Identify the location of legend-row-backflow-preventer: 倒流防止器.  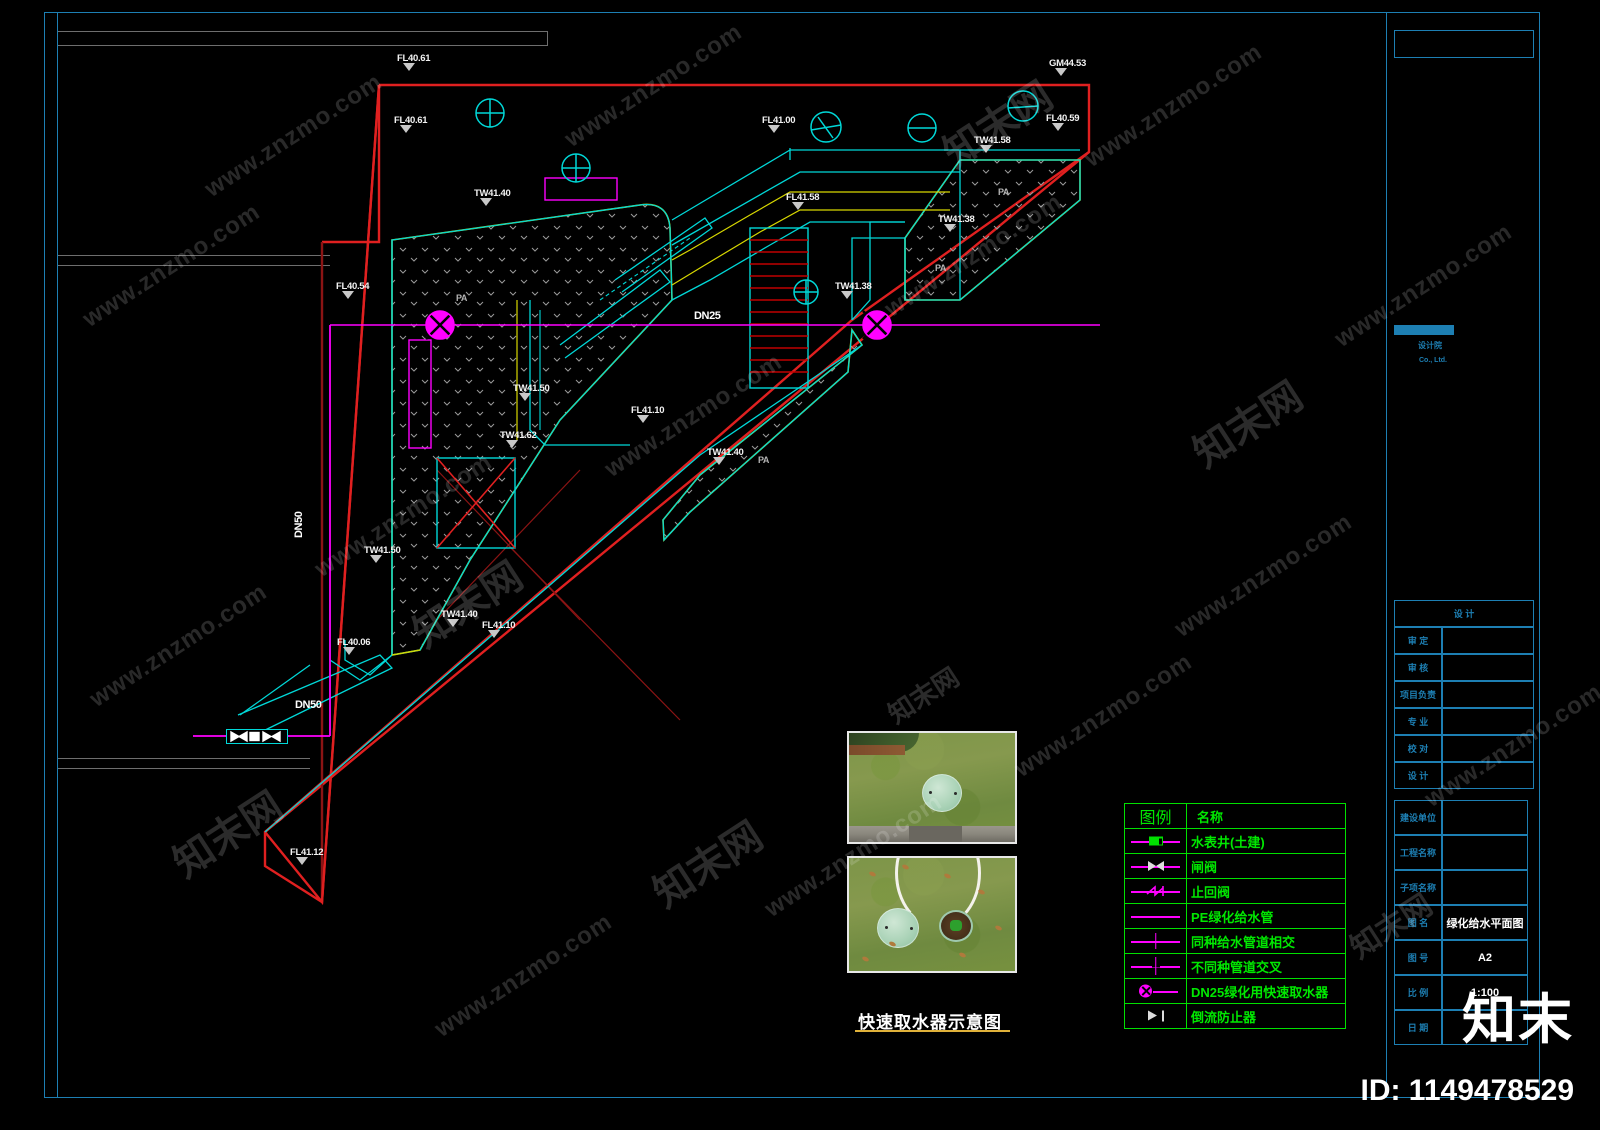
(1235, 1016).